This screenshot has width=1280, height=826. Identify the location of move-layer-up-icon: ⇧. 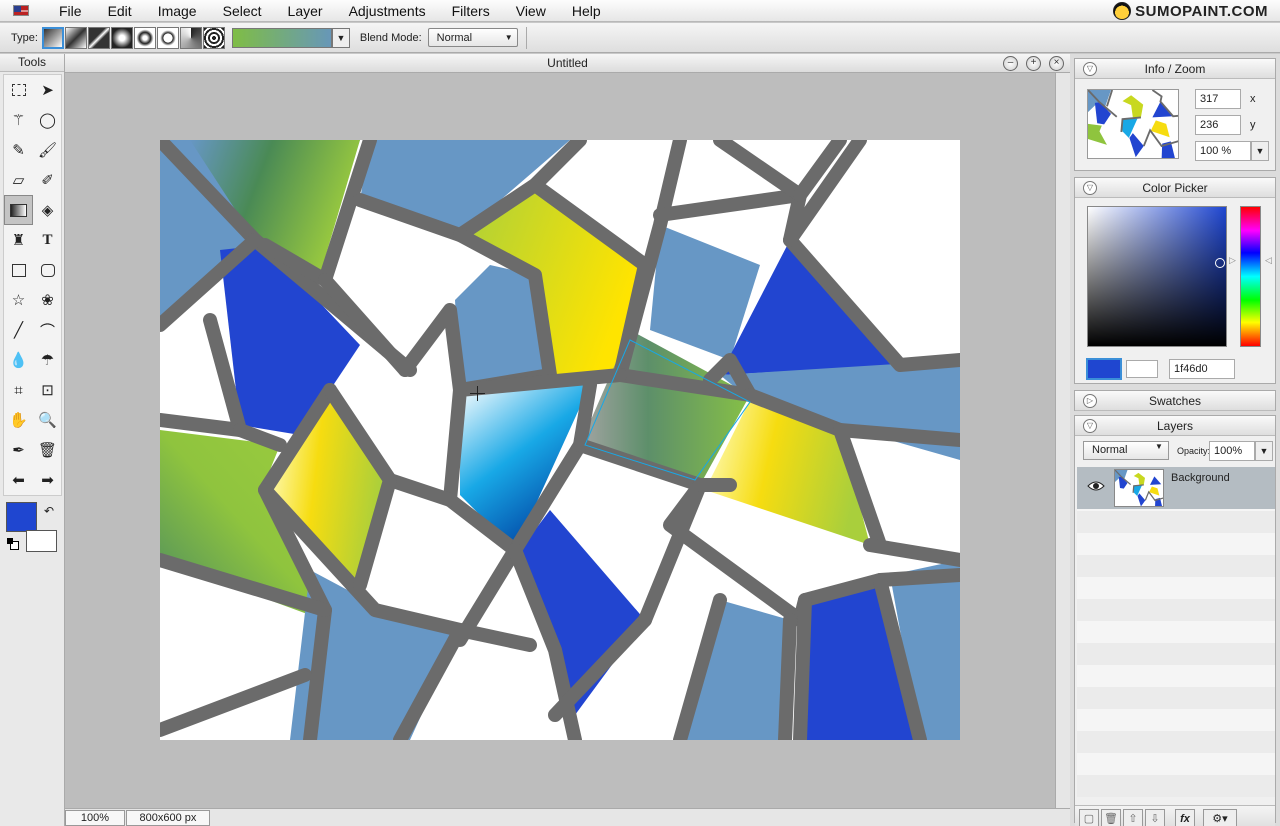
(1133, 817).